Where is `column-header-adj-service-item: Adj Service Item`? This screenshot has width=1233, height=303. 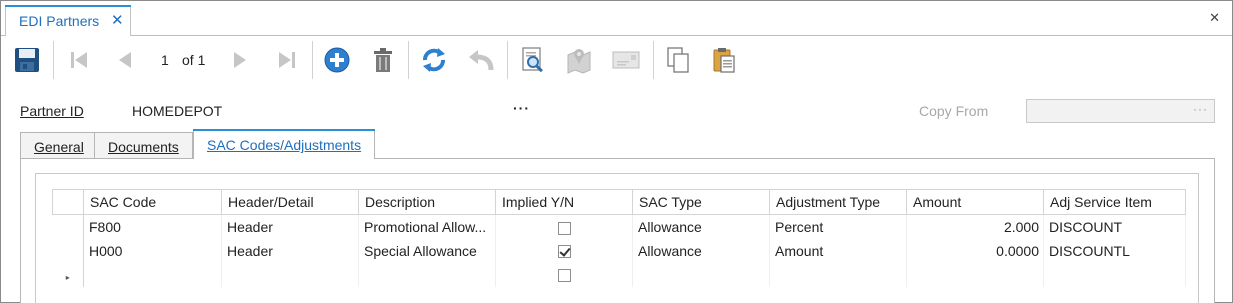
column-header-adj-service-item: Adj Service Item is located at coordinates (1114, 202).